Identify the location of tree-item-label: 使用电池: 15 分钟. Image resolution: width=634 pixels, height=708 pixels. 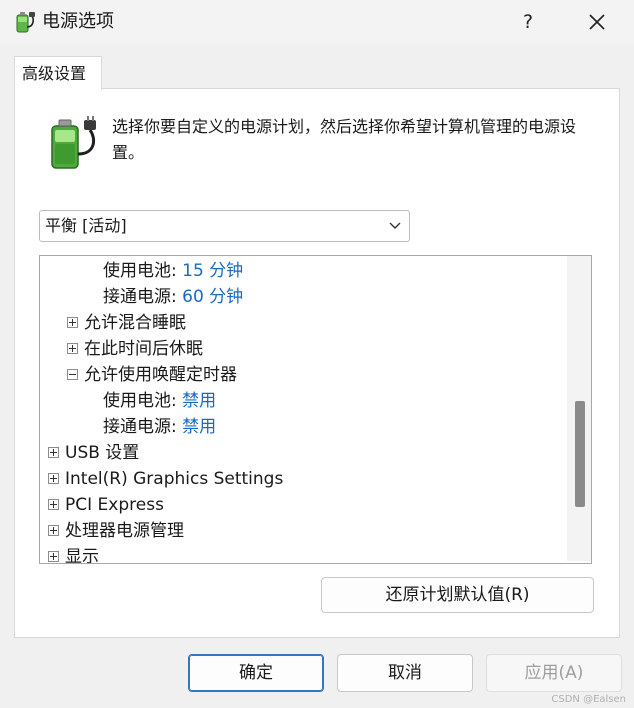
(173, 271).